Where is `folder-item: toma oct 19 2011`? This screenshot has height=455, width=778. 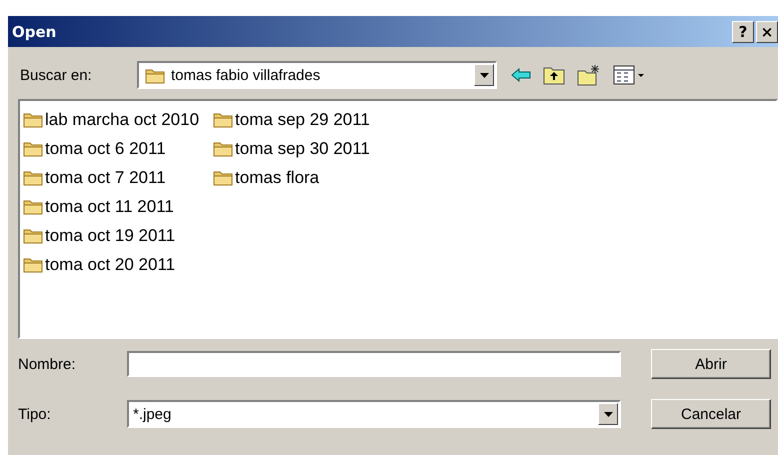
folder-item: toma oct 19 2011 is located at coordinates (111, 235).